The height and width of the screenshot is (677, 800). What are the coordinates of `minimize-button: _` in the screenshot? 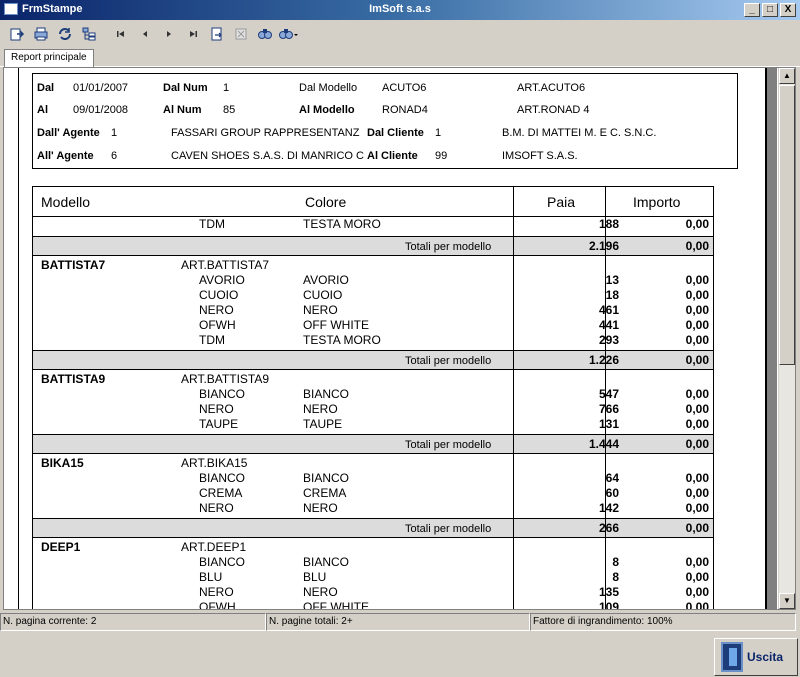 It's located at (752, 10).